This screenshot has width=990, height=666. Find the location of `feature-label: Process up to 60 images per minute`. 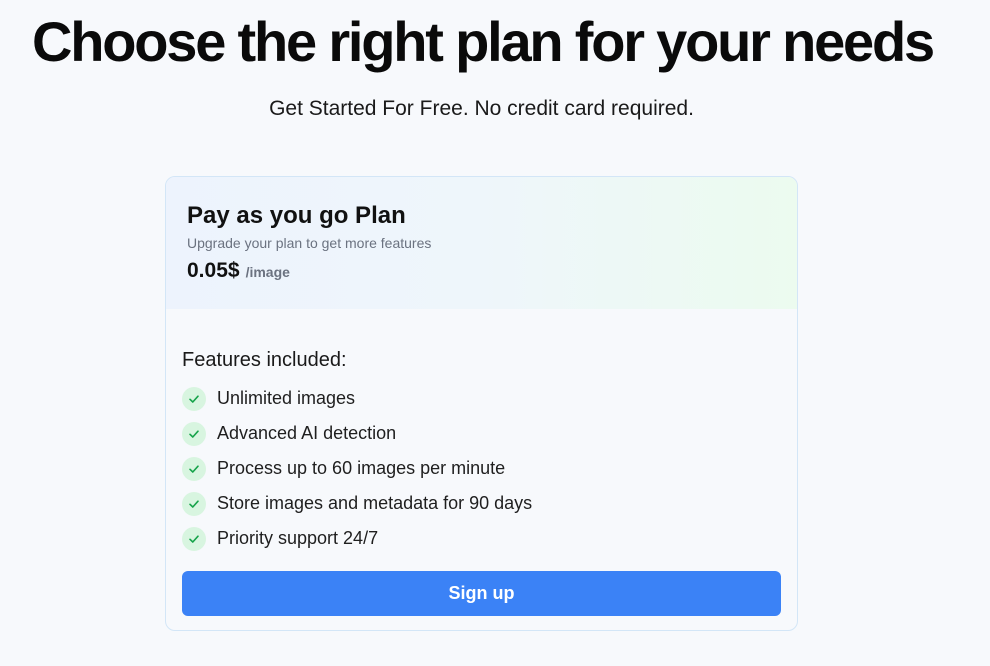

feature-label: Process up to 60 images per minute is located at coordinates (361, 468).